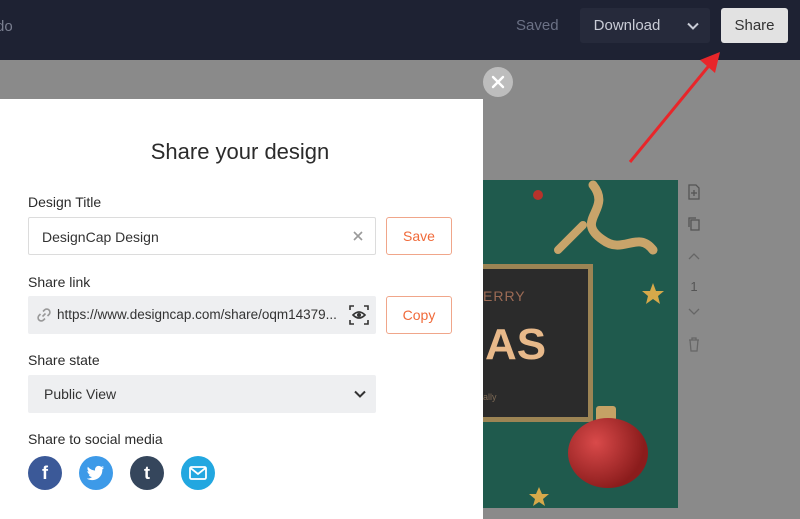 Image resolution: width=800 pixels, height=519 pixels. What do you see at coordinates (59, 282) in the screenshot?
I see `share-link-label: Share link` at bounding box center [59, 282].